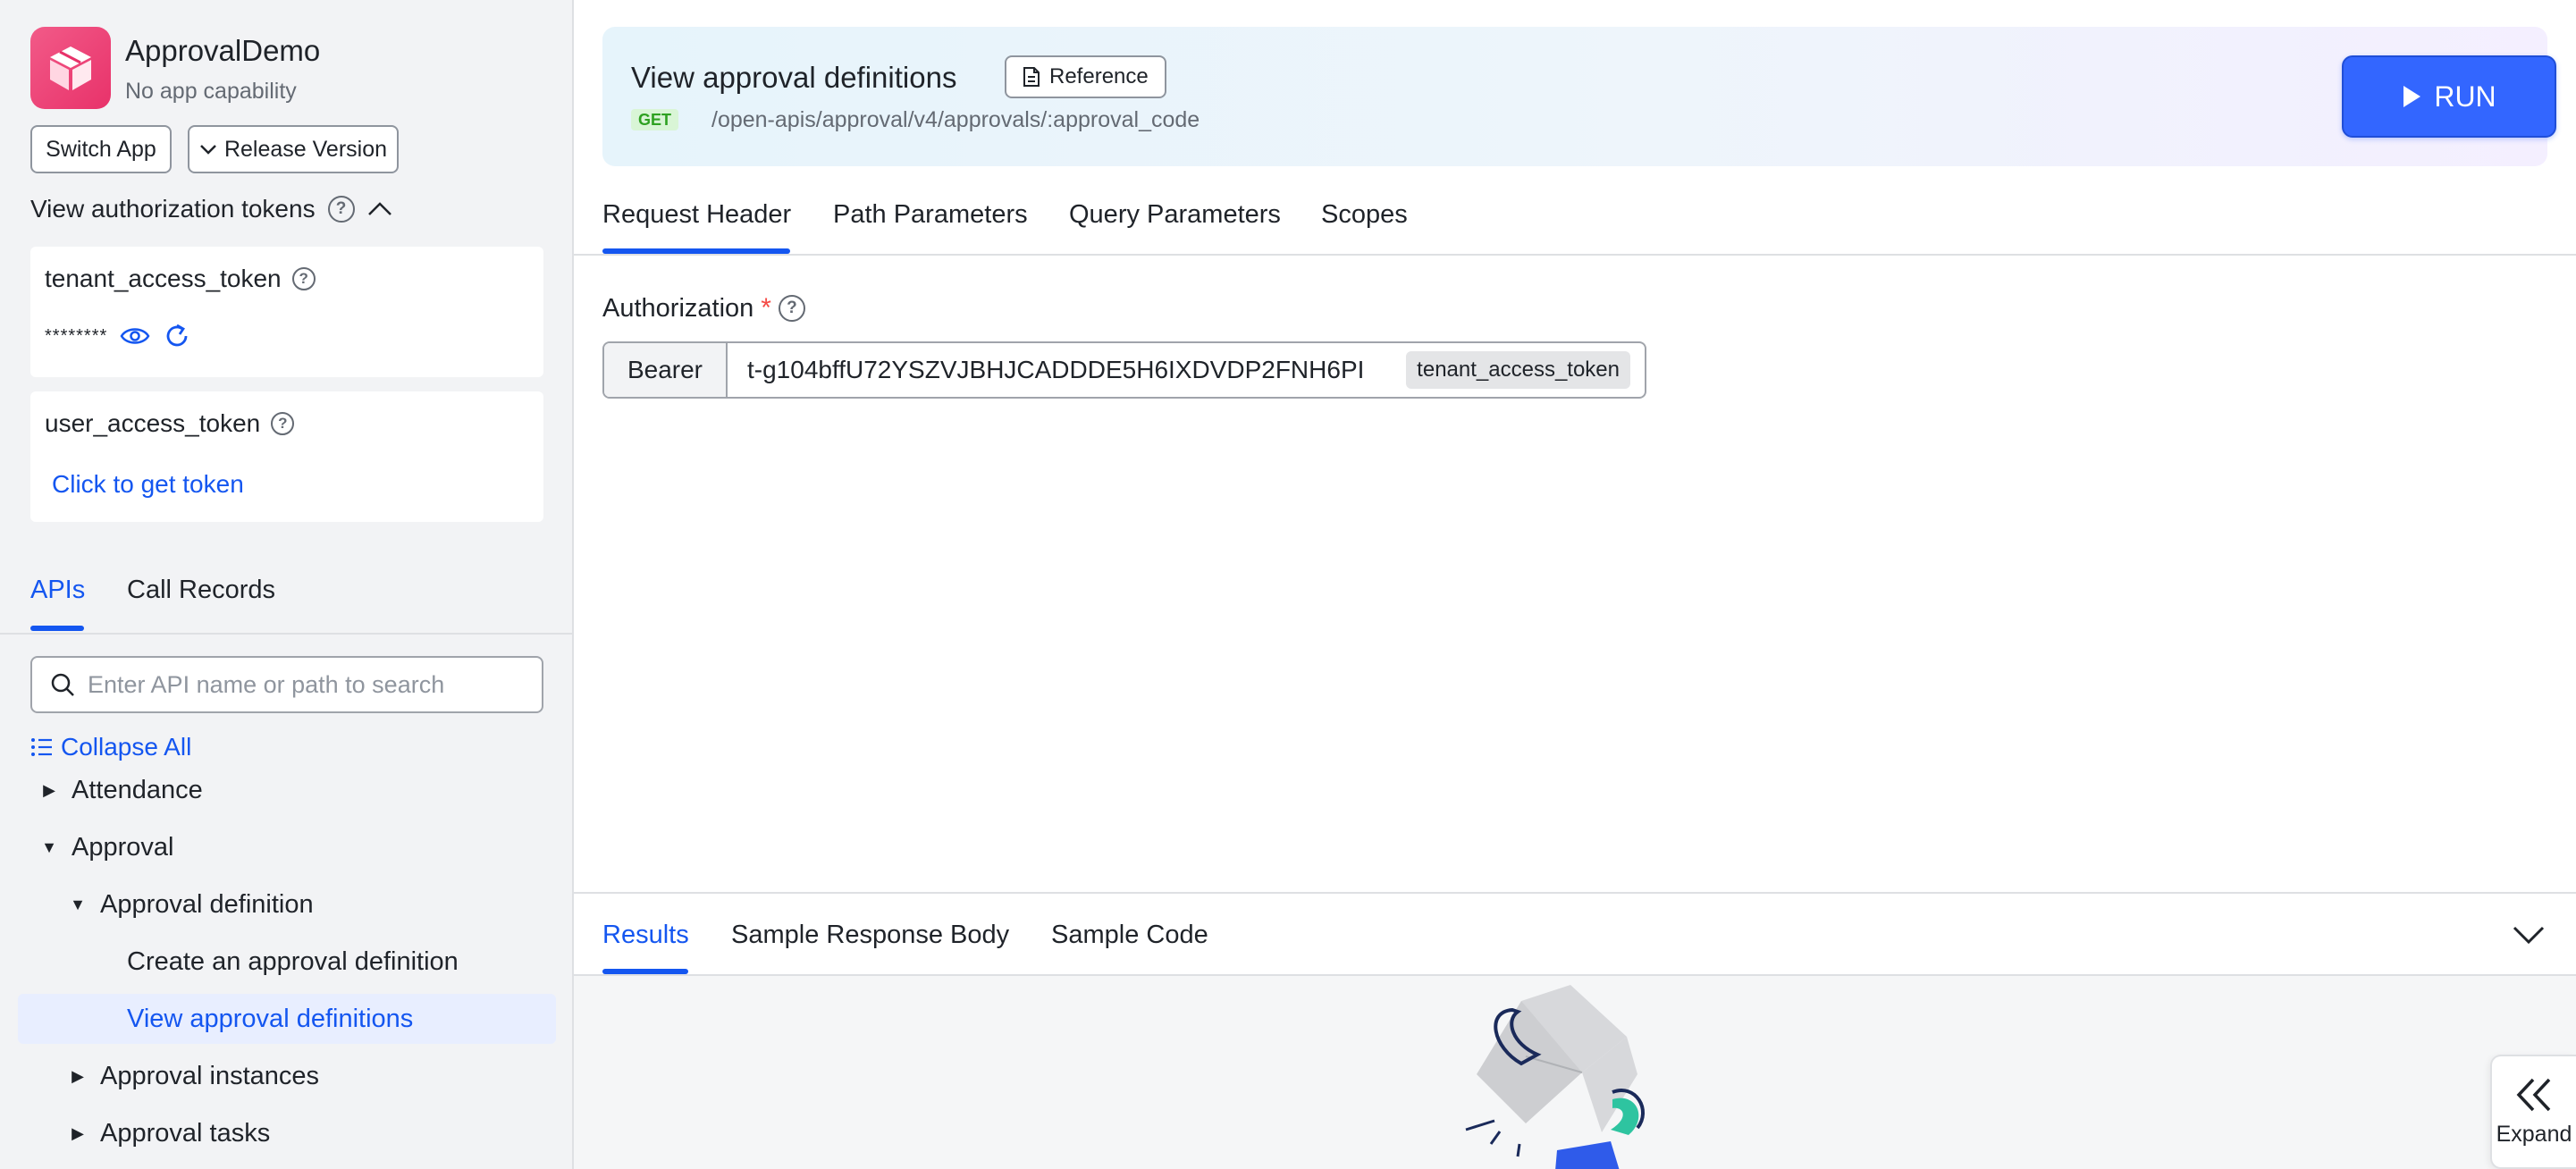  What do you see at coordinates (271, 1018) in the screenshot?
I see `tree-item-label: View approval definitions` at bounding box center [271, 1018].